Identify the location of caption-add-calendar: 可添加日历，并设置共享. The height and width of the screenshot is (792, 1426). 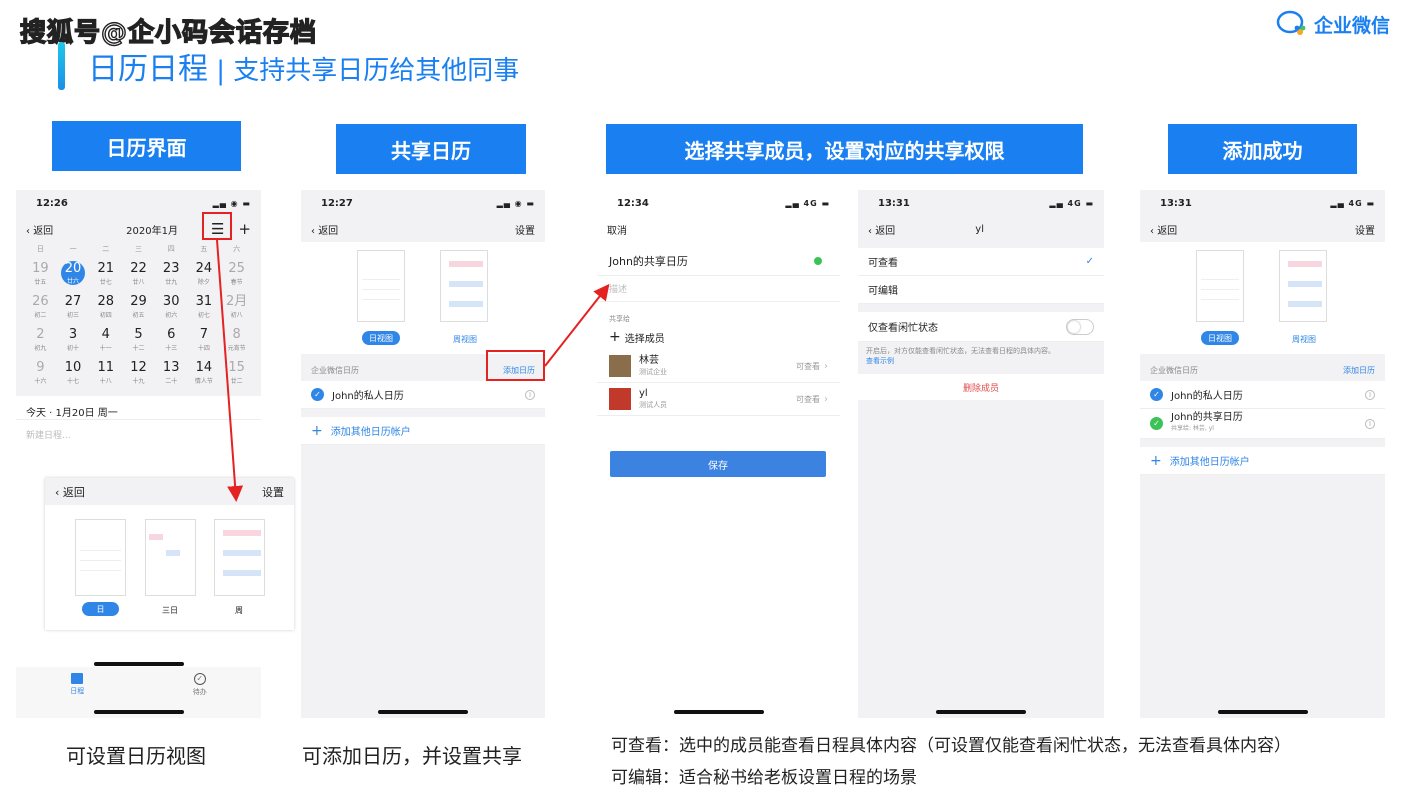
(412, 756).